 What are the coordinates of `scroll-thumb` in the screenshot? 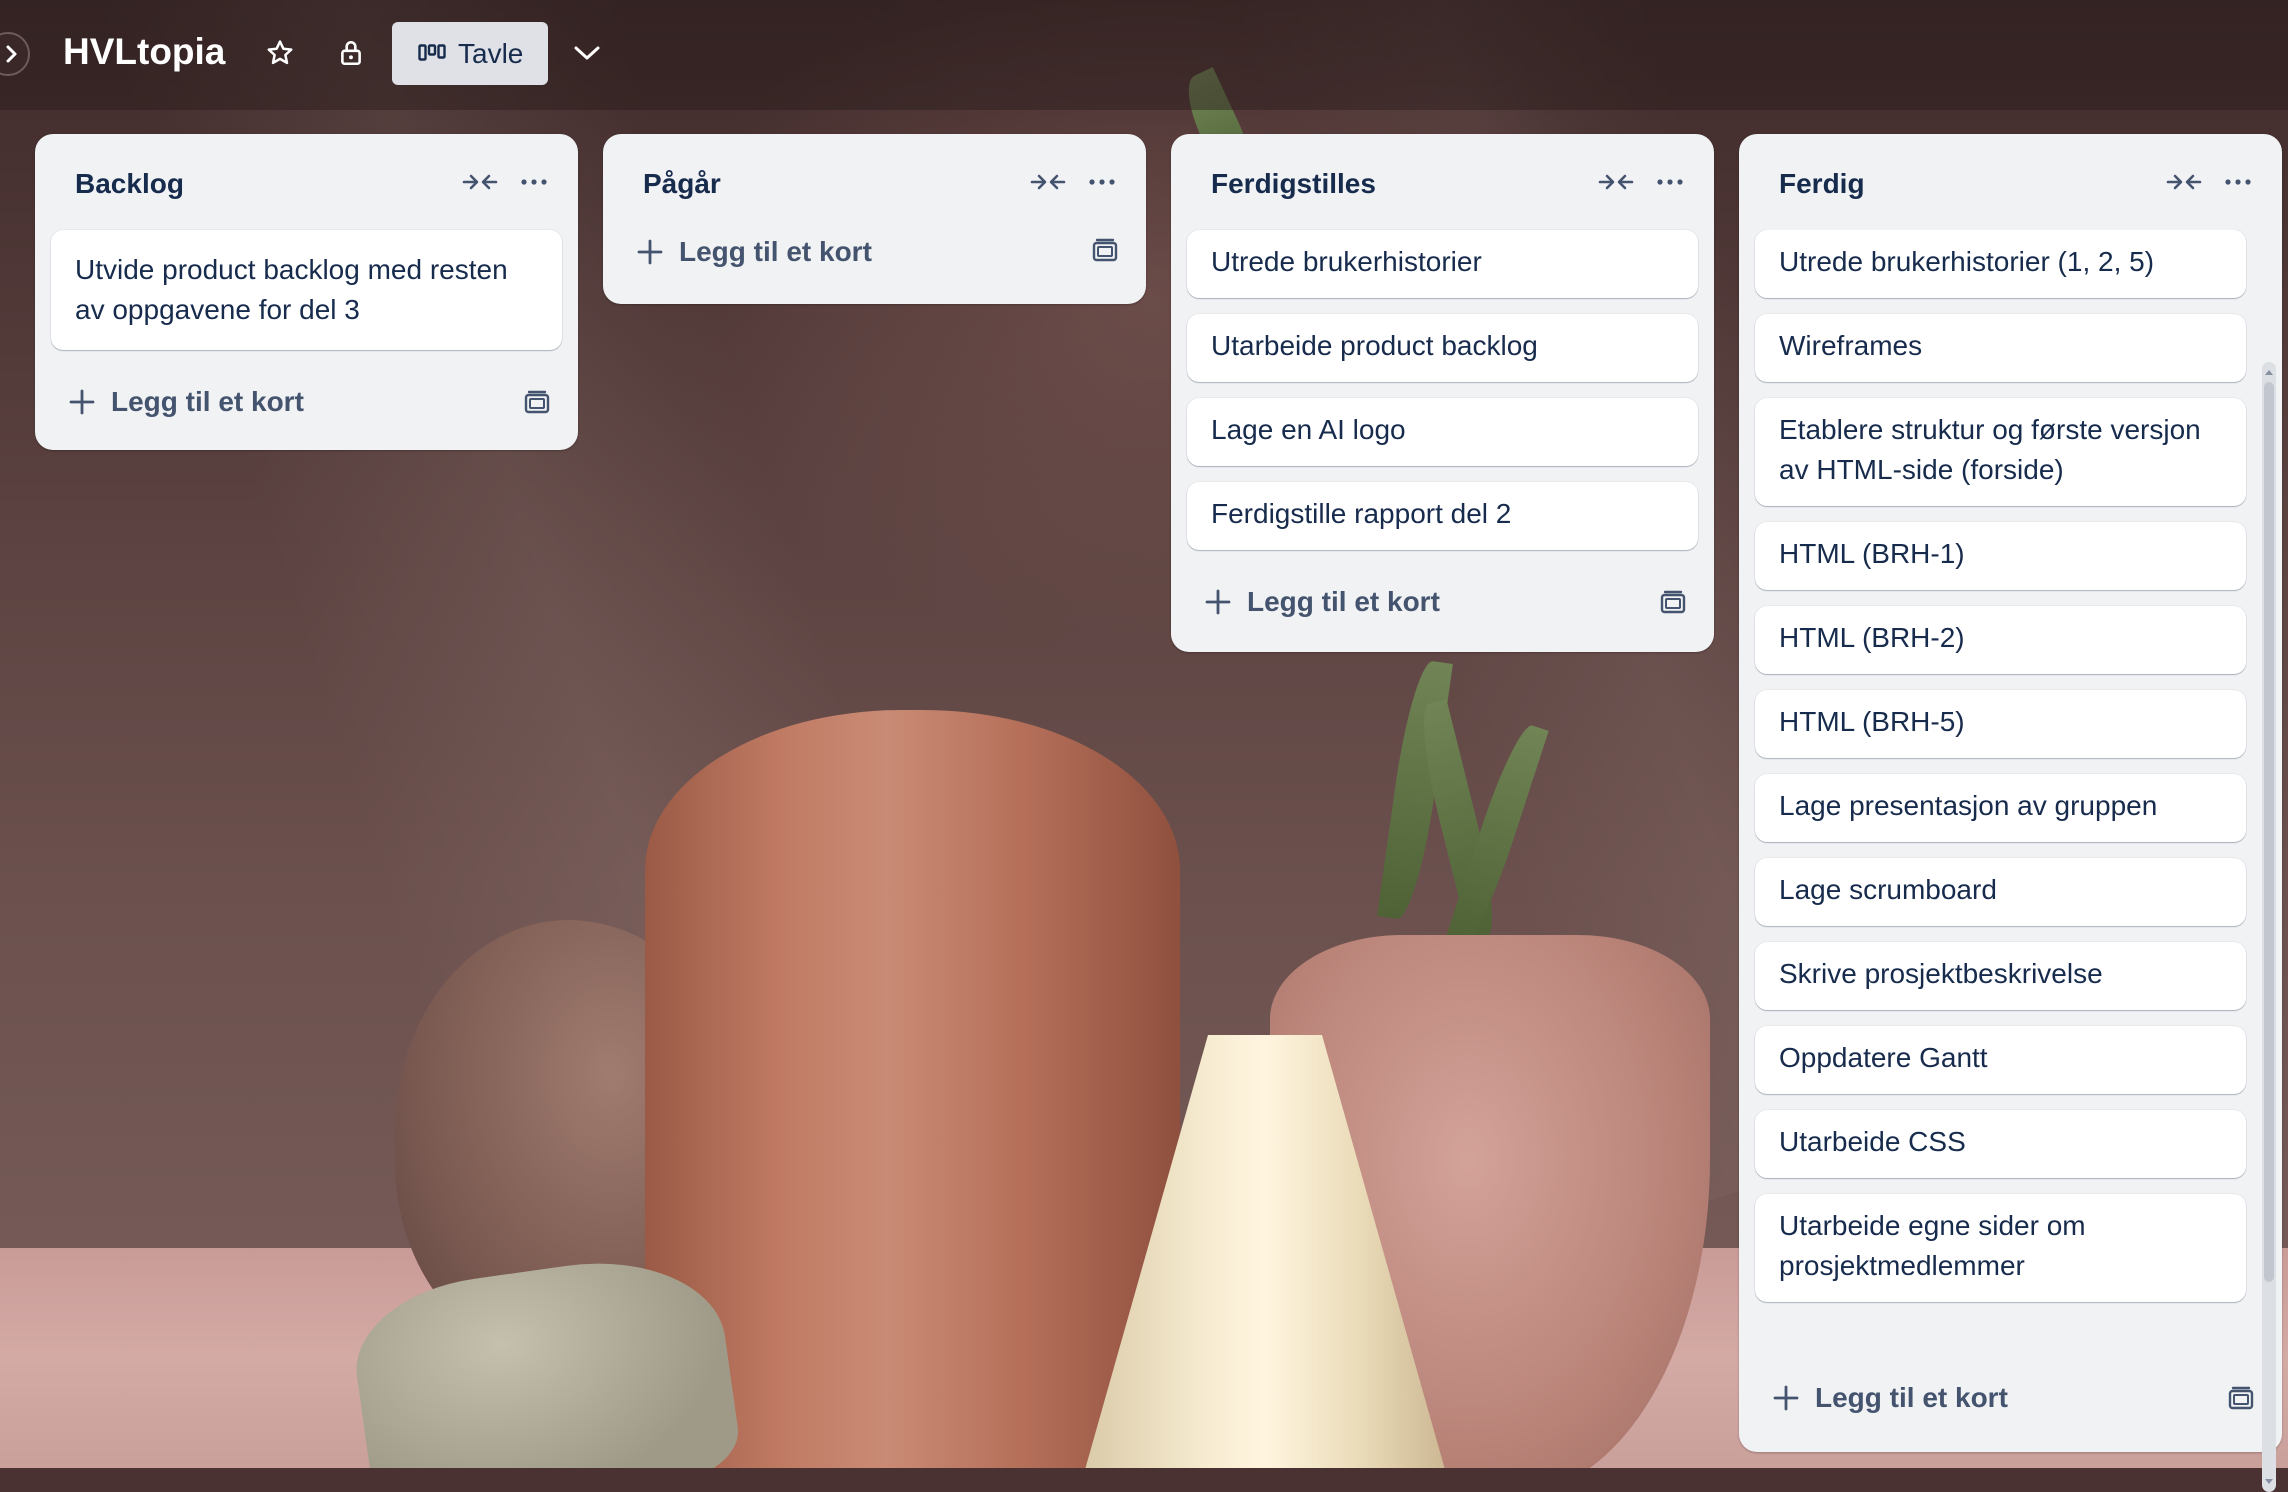 It's located at (2269, 832).